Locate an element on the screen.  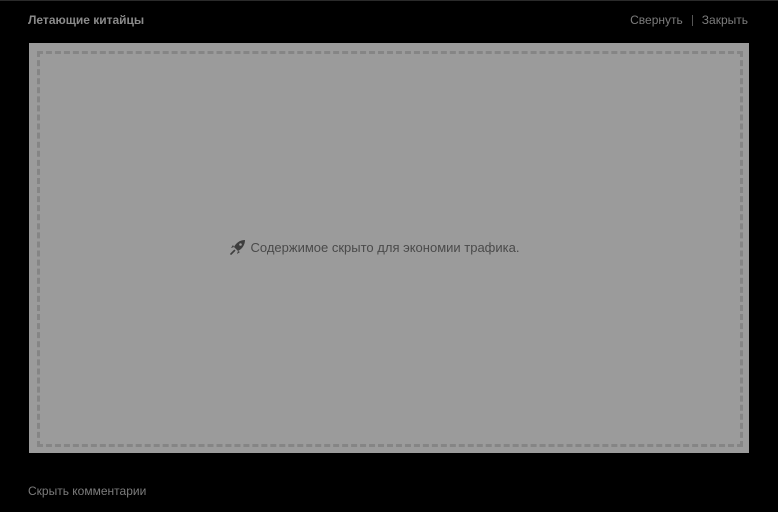
window-title: Летающие китайцы is located at coordinates (86, 20).